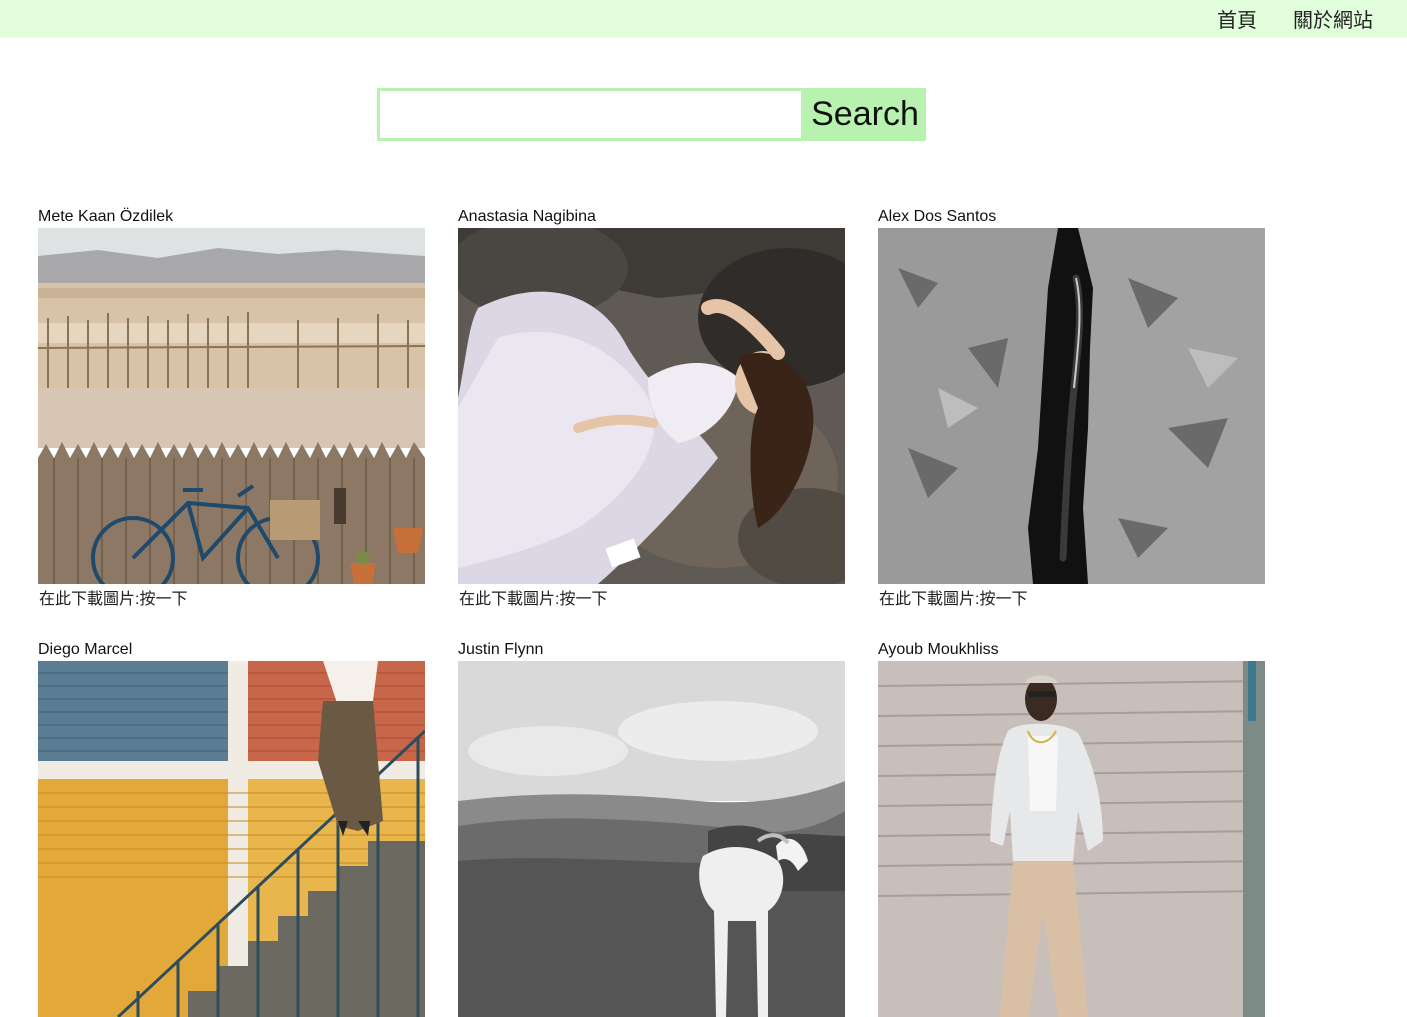  Describe the element at coordinates (865, 114) in the screenshot. I see `search-button: Search` at that location.